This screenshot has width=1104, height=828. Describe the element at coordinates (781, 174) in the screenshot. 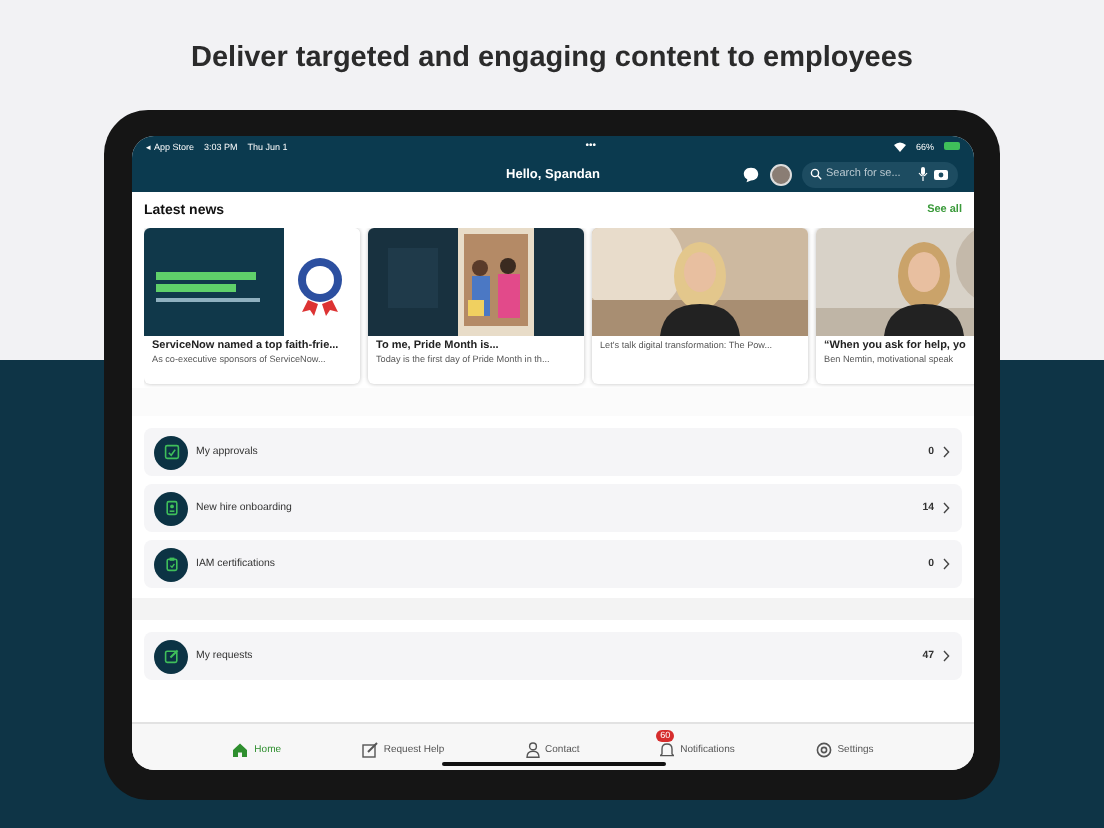

I see `avatar` at that location.